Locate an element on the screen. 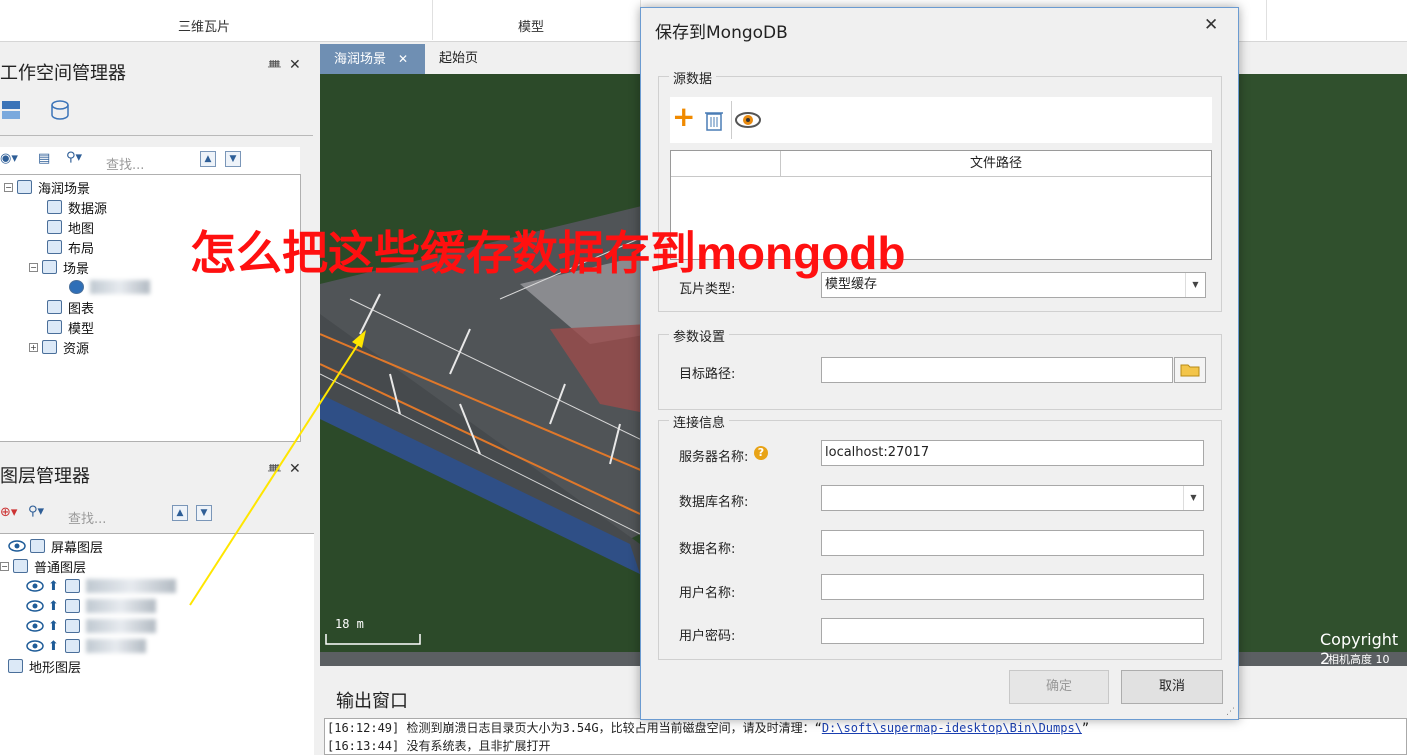 The width and height of the screenshot is (1407, 755). tree-item-map: 地图 is located at coordinates (70, 227).